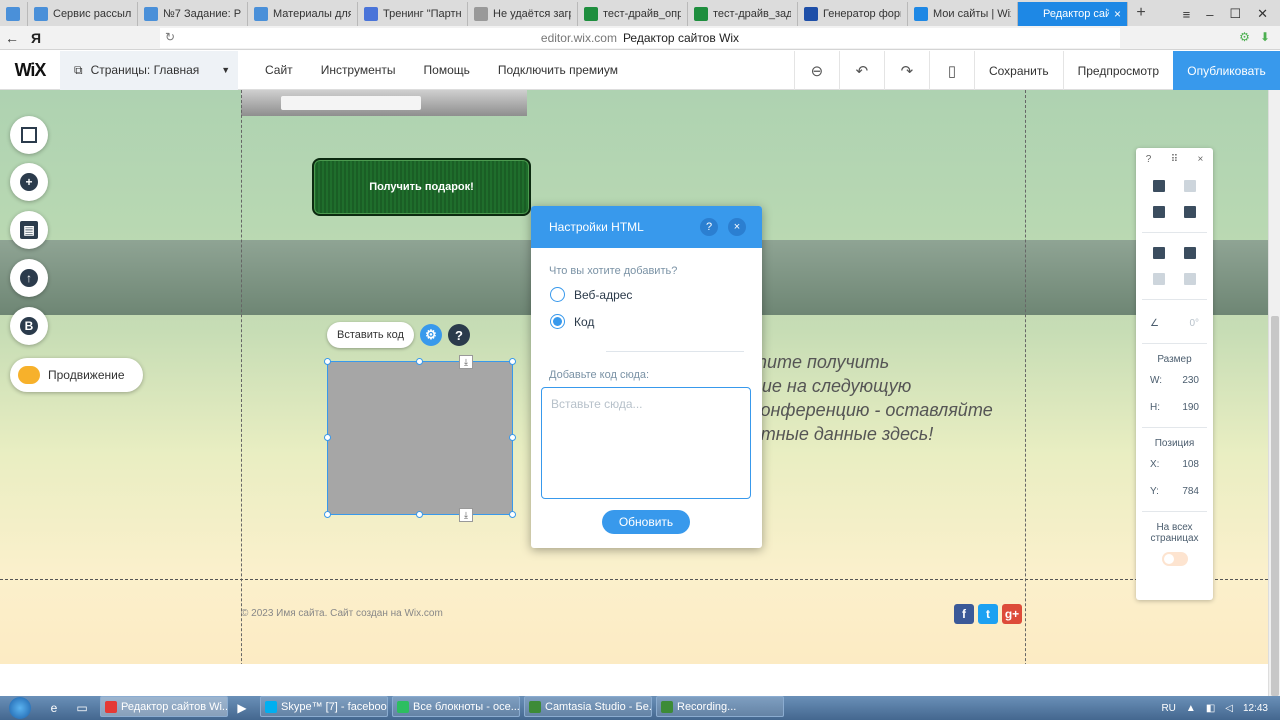 The width and height of the screenshot is (1280, 720). Describe the element at coordinates (29, 326) in the screenshot. I see `blog-button: B` at that location.